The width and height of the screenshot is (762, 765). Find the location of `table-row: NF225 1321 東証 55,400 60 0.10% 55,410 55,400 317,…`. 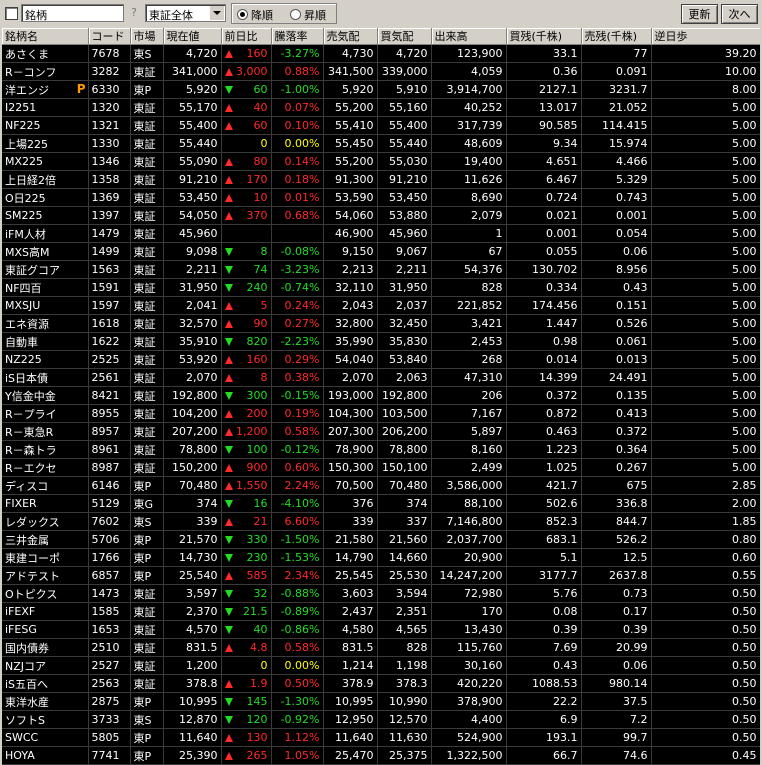

table-row: NF225 1321 東証 55,400 60 0.10% 55,410 55,400 317,… is located at coordinates (381, 125).